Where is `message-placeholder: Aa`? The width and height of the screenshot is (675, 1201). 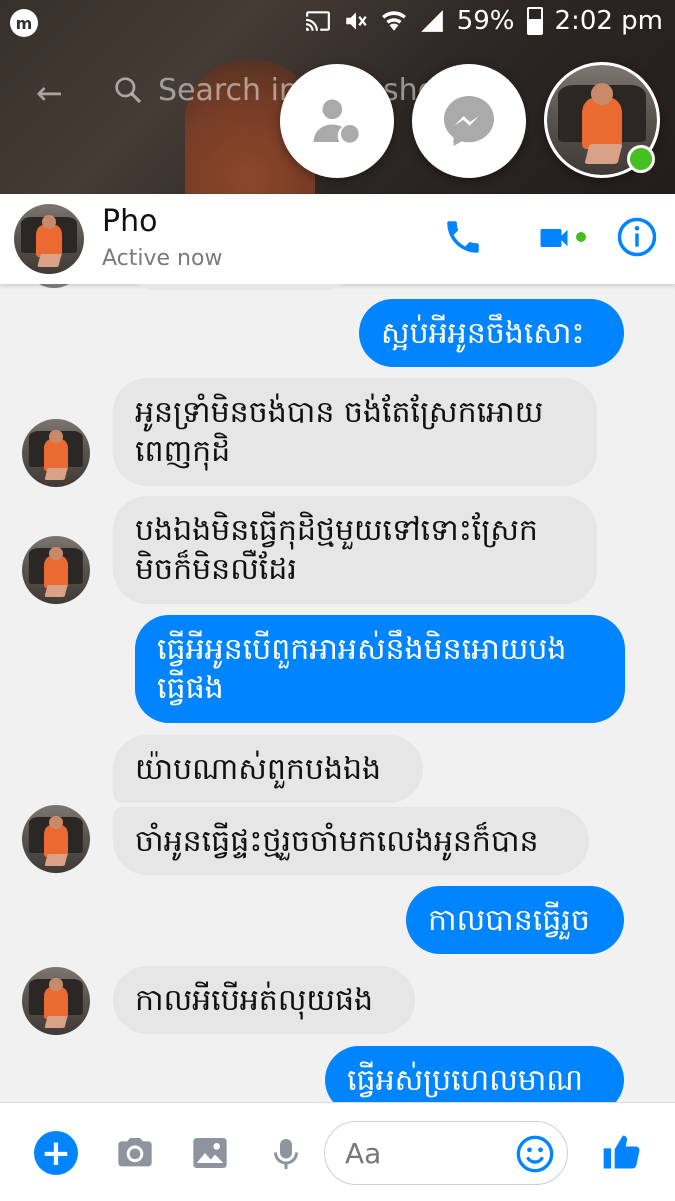 message-placeholder: Aa is located at coordinates (363, 1153).